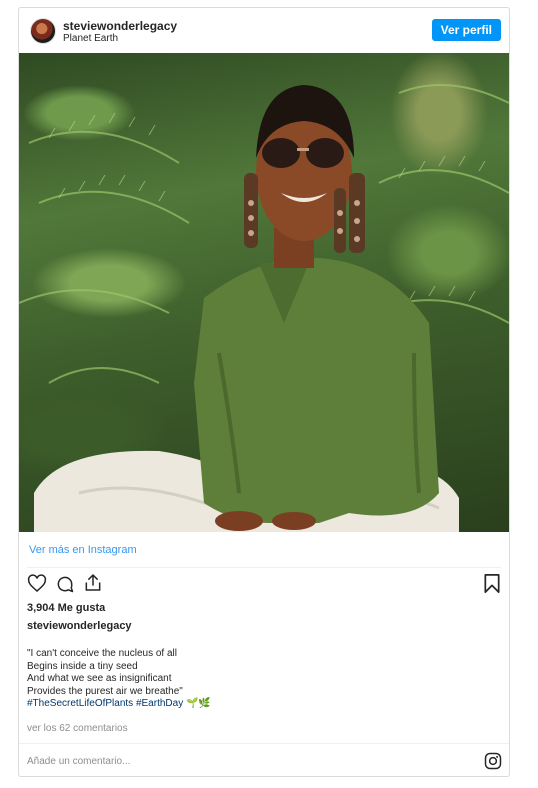 The width and height of the screenshot is (538, 788). I want to click on caption-line: "I can't conceive the nucleus of all, so click(102, 653).